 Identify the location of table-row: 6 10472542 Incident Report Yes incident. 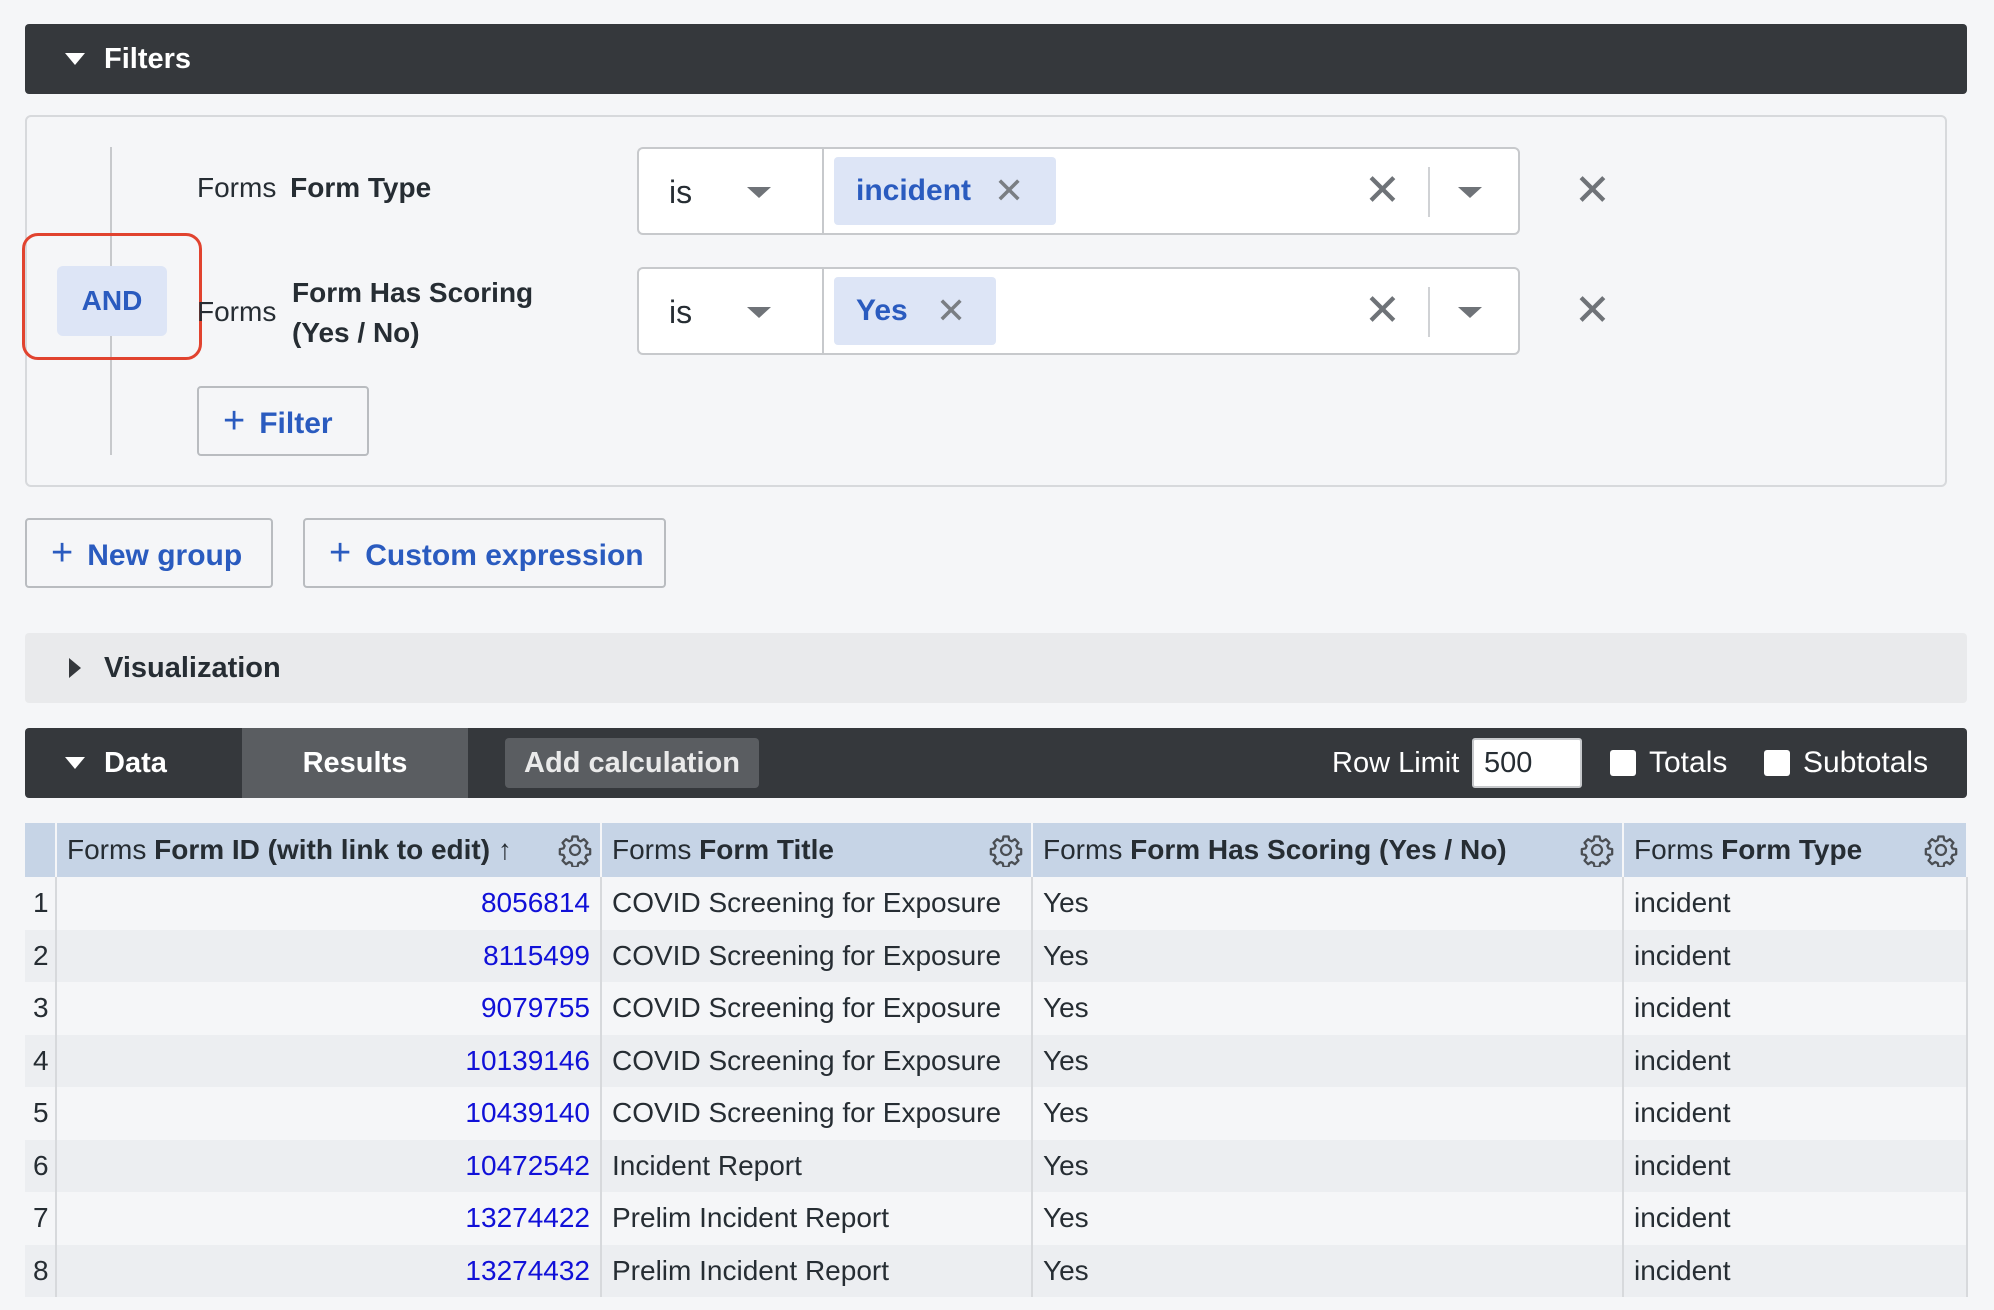
(996, 1165).